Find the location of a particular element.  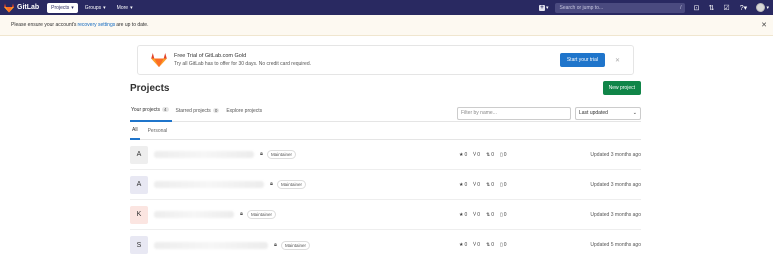

nav-projects-label: Projects is located at coordinates (60, 7).